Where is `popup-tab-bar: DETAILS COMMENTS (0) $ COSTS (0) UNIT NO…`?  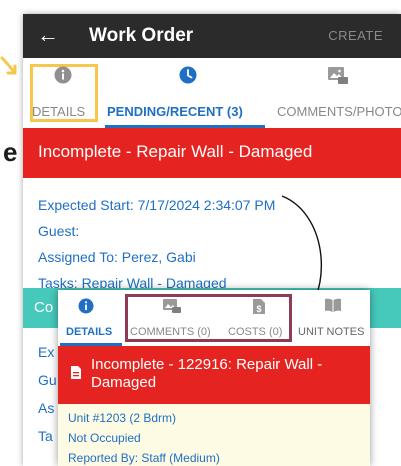
popup-tab-bar: DETAILS COMMENTS (0) $ COSTS (0) UNIT NO… is located at coordinates (214, 318).